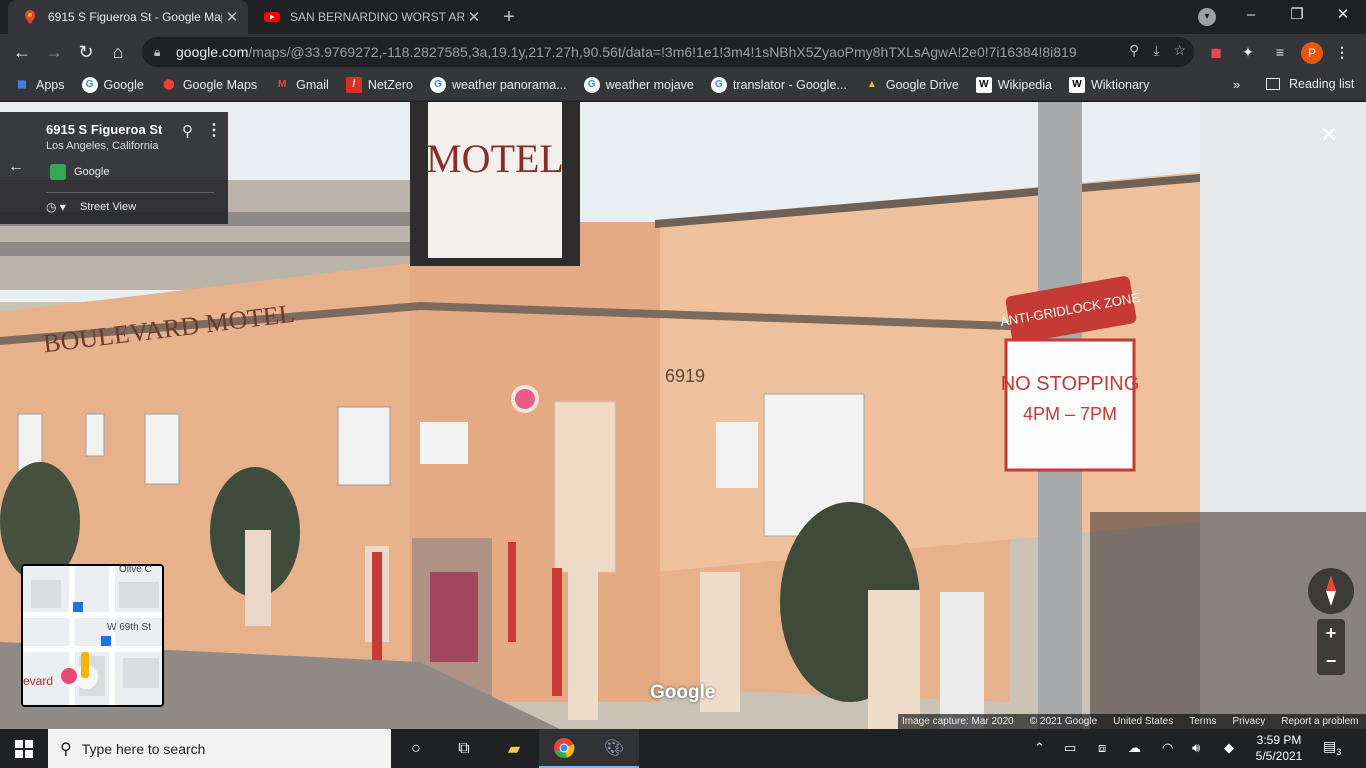 Image resolution: width=1366 pixels, height=768 pixels. I want to click on bookmark-wikipedia: W Wikipedia, so click(1013, 85).